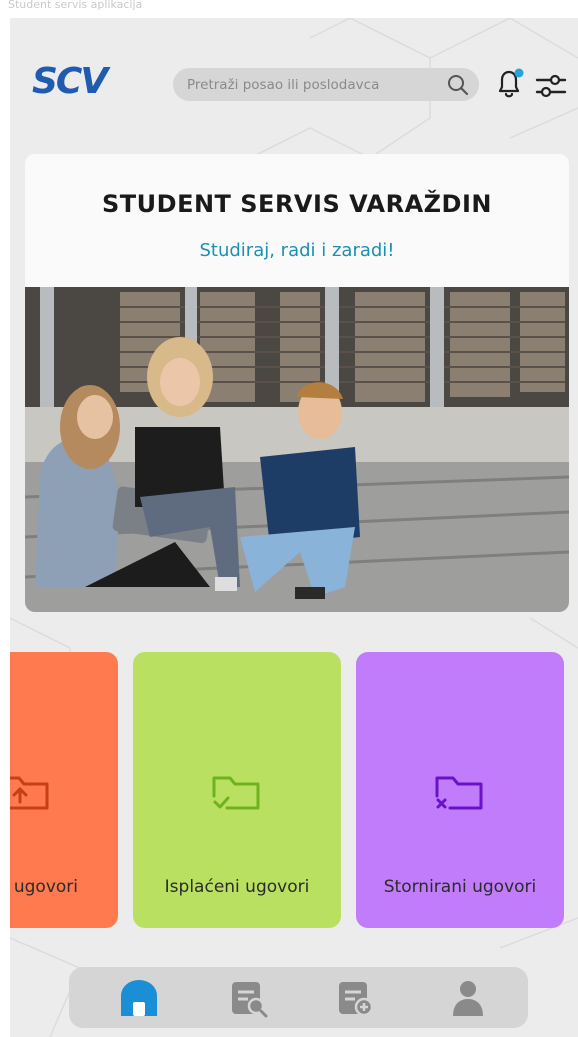 This screenshot has width=578, height=1037. I want to click on card-paid-contracts: Isplaćeni ugovori, so click(237, 790).